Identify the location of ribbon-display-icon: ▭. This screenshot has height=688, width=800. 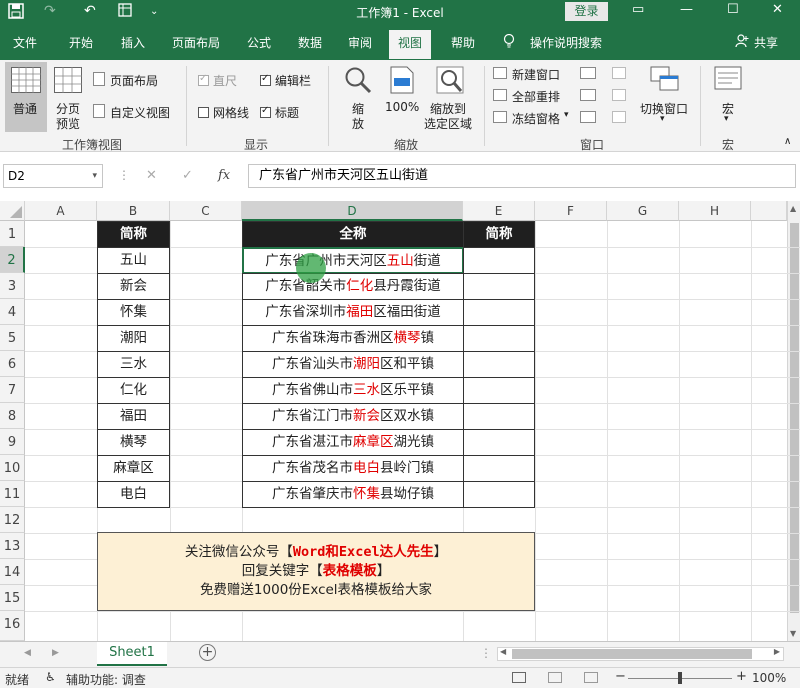
(638, 9).